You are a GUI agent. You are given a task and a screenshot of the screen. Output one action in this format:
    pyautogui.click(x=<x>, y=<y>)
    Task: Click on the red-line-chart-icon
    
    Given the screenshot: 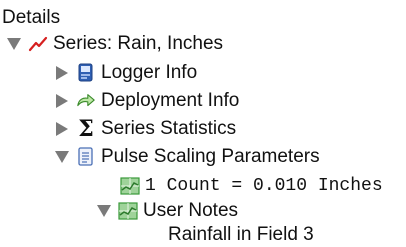 What is the action you would take?
    pyautogui.click(x=38, y=44)
    